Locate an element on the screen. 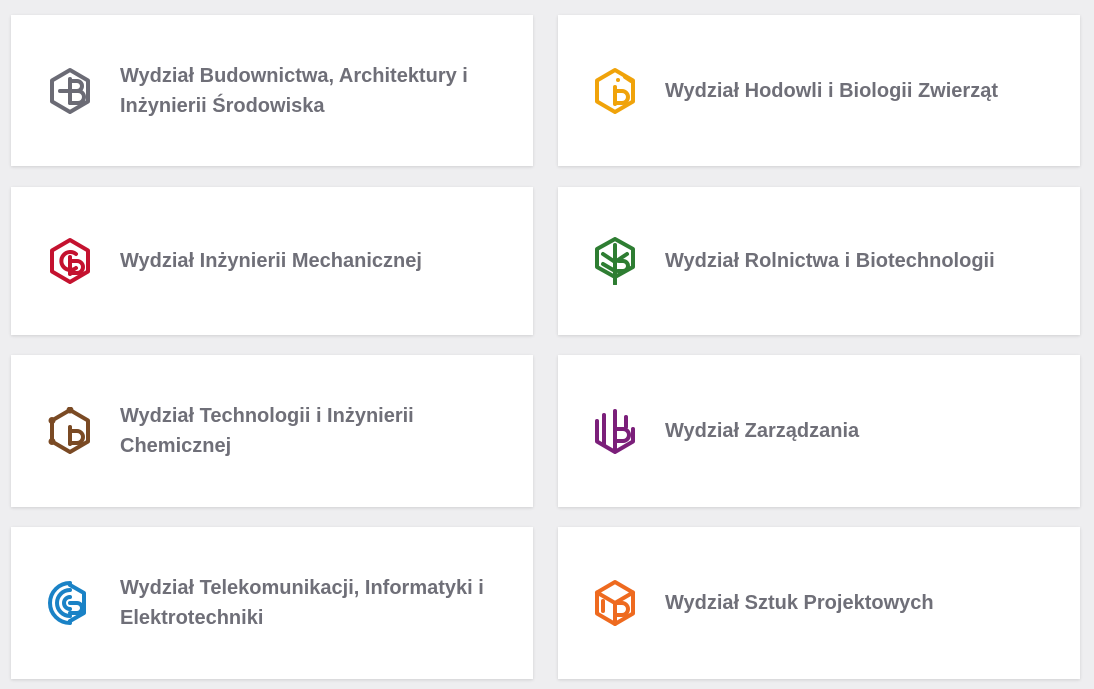 The image size is (1094, 689). faculty-design-arts-logo-icon is located at coordinates (615, 603).